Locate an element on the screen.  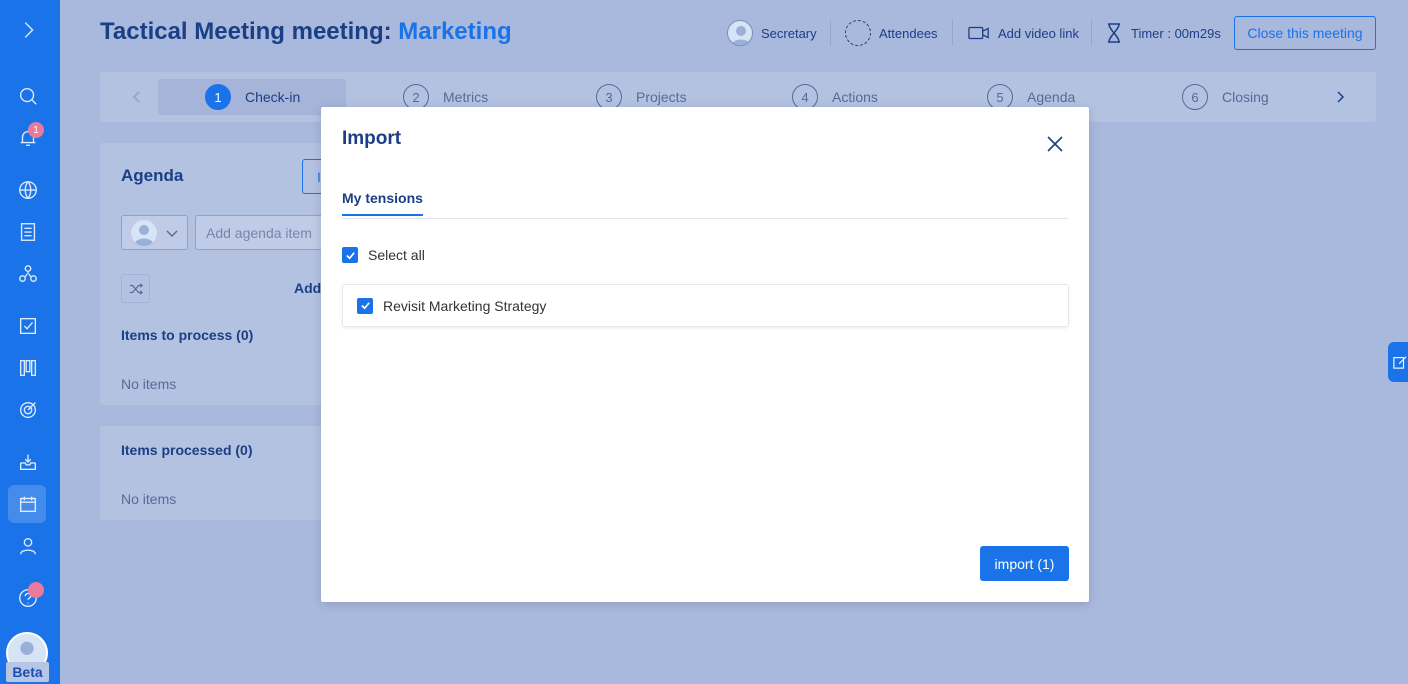
owner-avatar is located at coordinates (144, 232).